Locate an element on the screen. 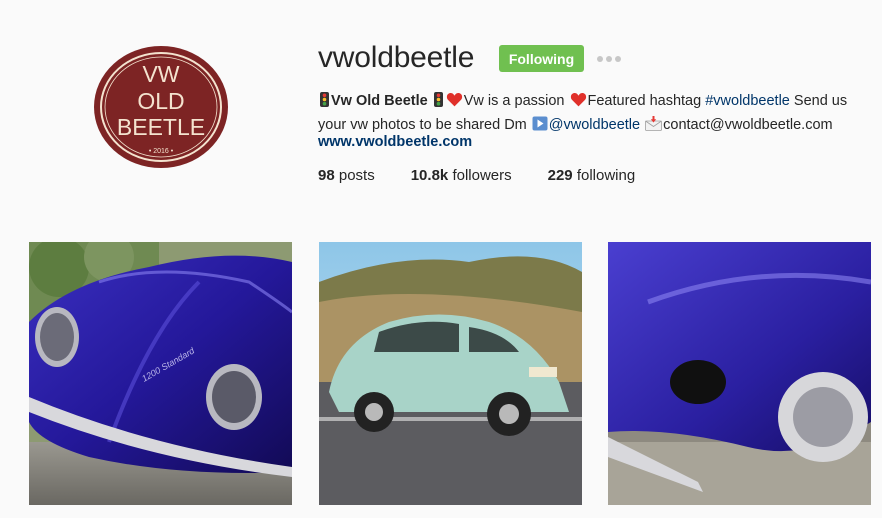 This screenshot has width=882, height=518. bio-name: Vw Old Beetle is located at coordinates (379, 101).